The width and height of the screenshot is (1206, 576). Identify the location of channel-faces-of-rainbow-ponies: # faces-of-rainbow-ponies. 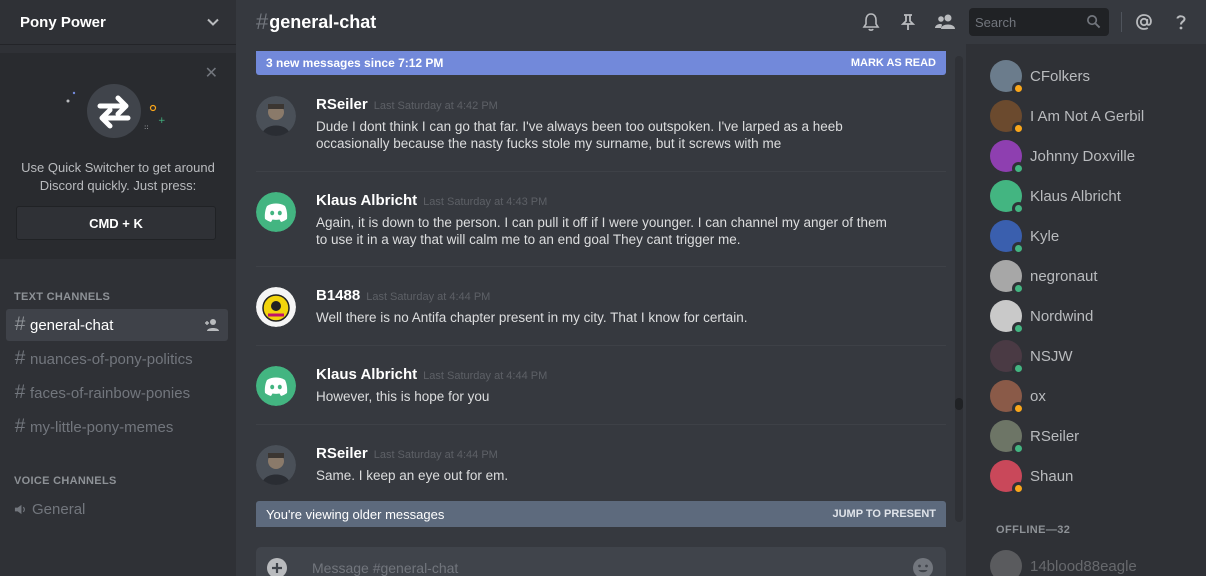
(117, 393).